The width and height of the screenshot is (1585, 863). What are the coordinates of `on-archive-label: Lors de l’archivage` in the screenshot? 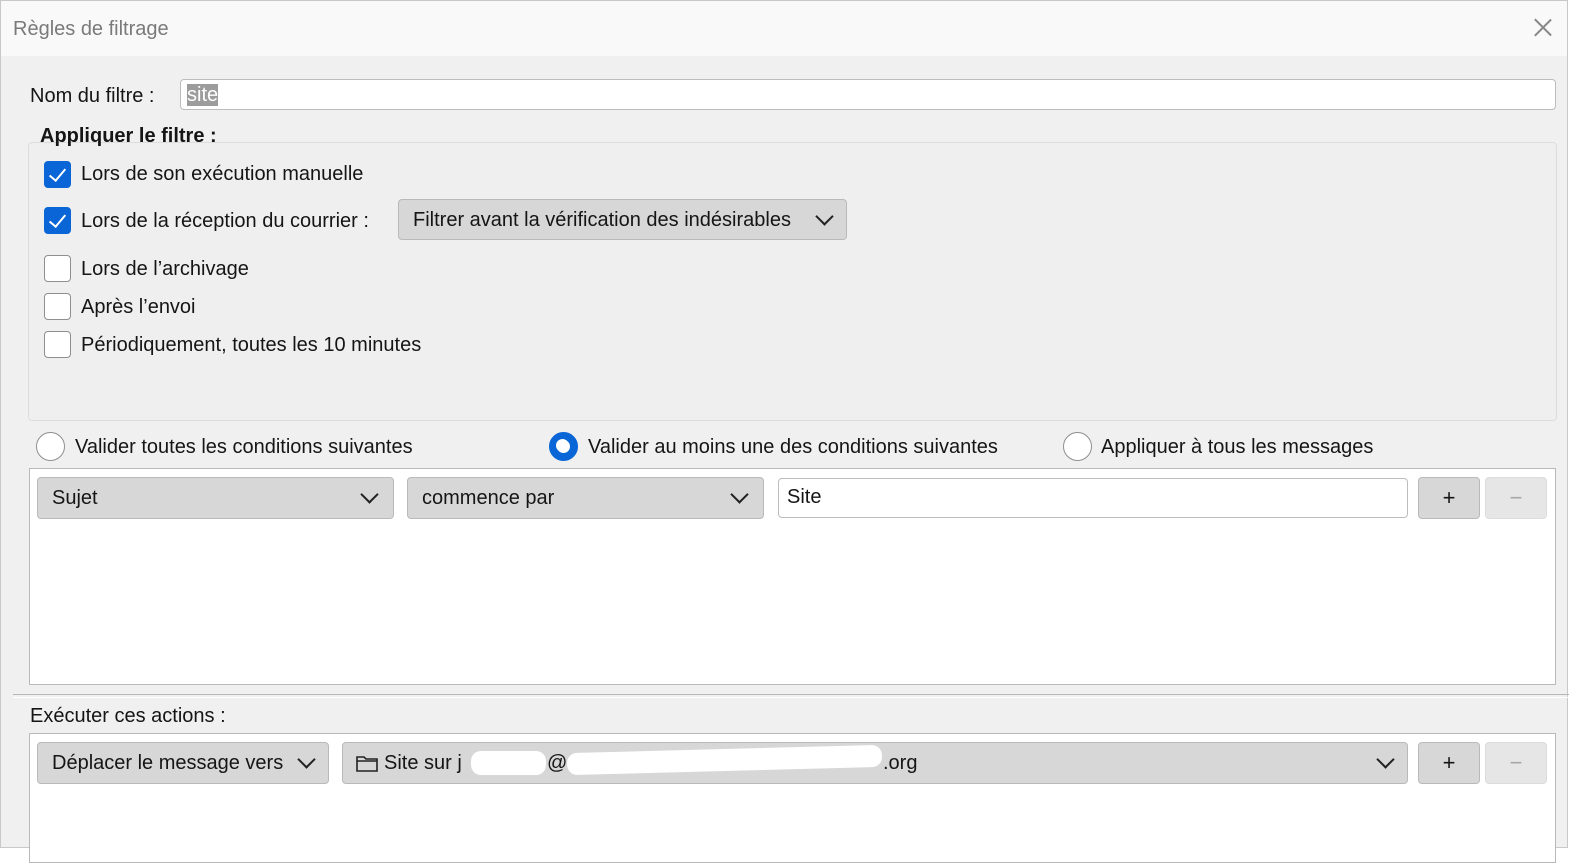 It's located at (165, 269).